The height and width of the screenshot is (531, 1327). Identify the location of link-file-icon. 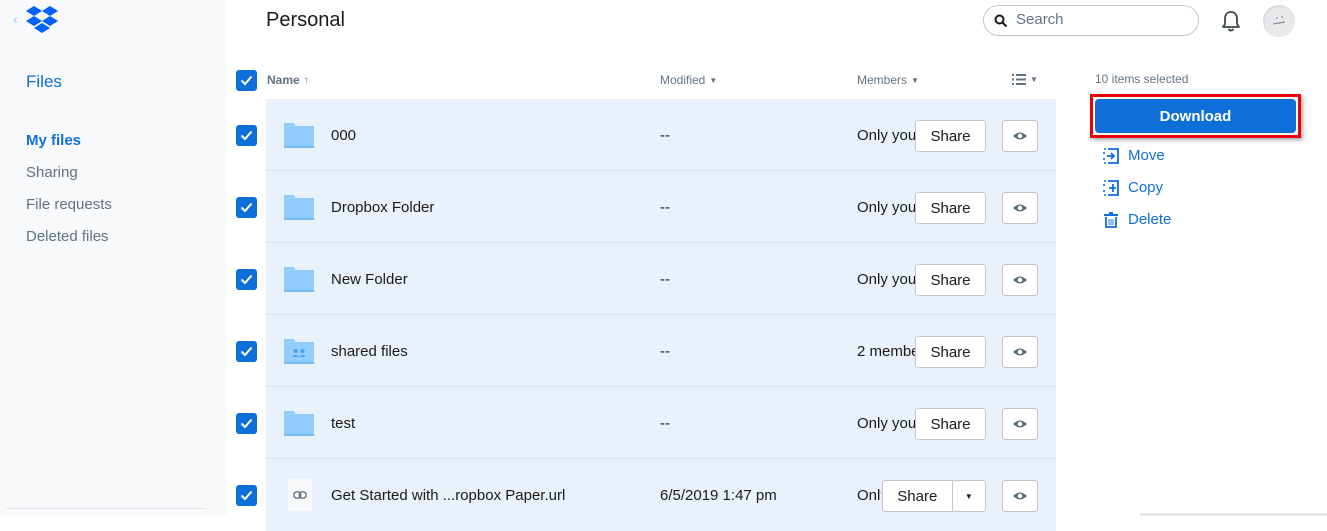
(300, 495).